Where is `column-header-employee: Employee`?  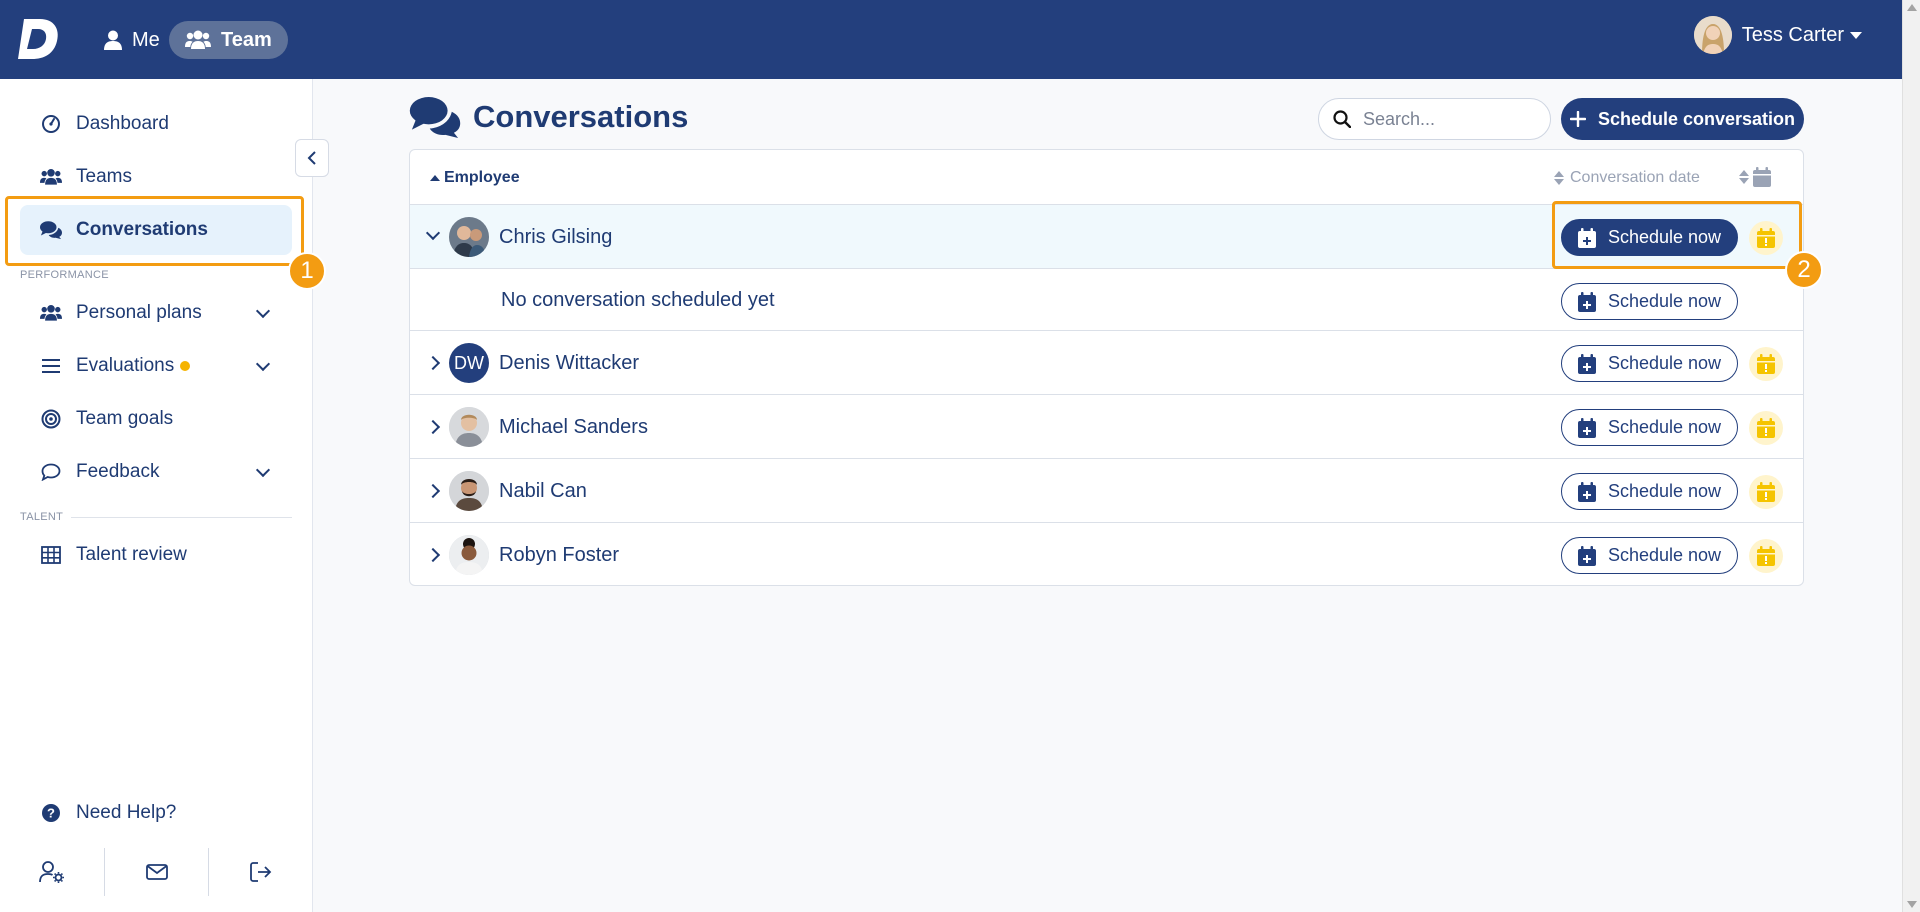
column-header-employee: Employee is located at coordinates (475, 178).